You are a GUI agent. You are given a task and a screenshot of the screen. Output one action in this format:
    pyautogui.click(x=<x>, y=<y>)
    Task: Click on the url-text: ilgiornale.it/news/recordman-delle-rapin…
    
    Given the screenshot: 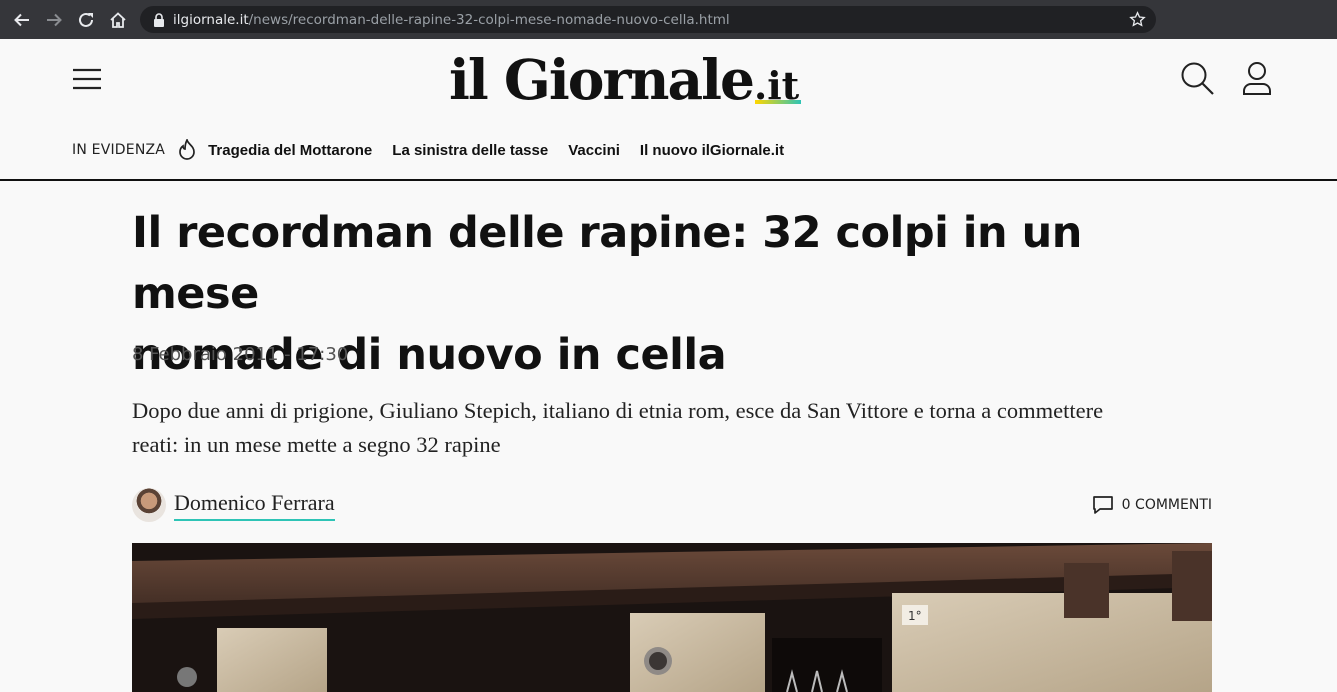 What is the action you would take?
    pyautogui.click(x=451, y=20)
    